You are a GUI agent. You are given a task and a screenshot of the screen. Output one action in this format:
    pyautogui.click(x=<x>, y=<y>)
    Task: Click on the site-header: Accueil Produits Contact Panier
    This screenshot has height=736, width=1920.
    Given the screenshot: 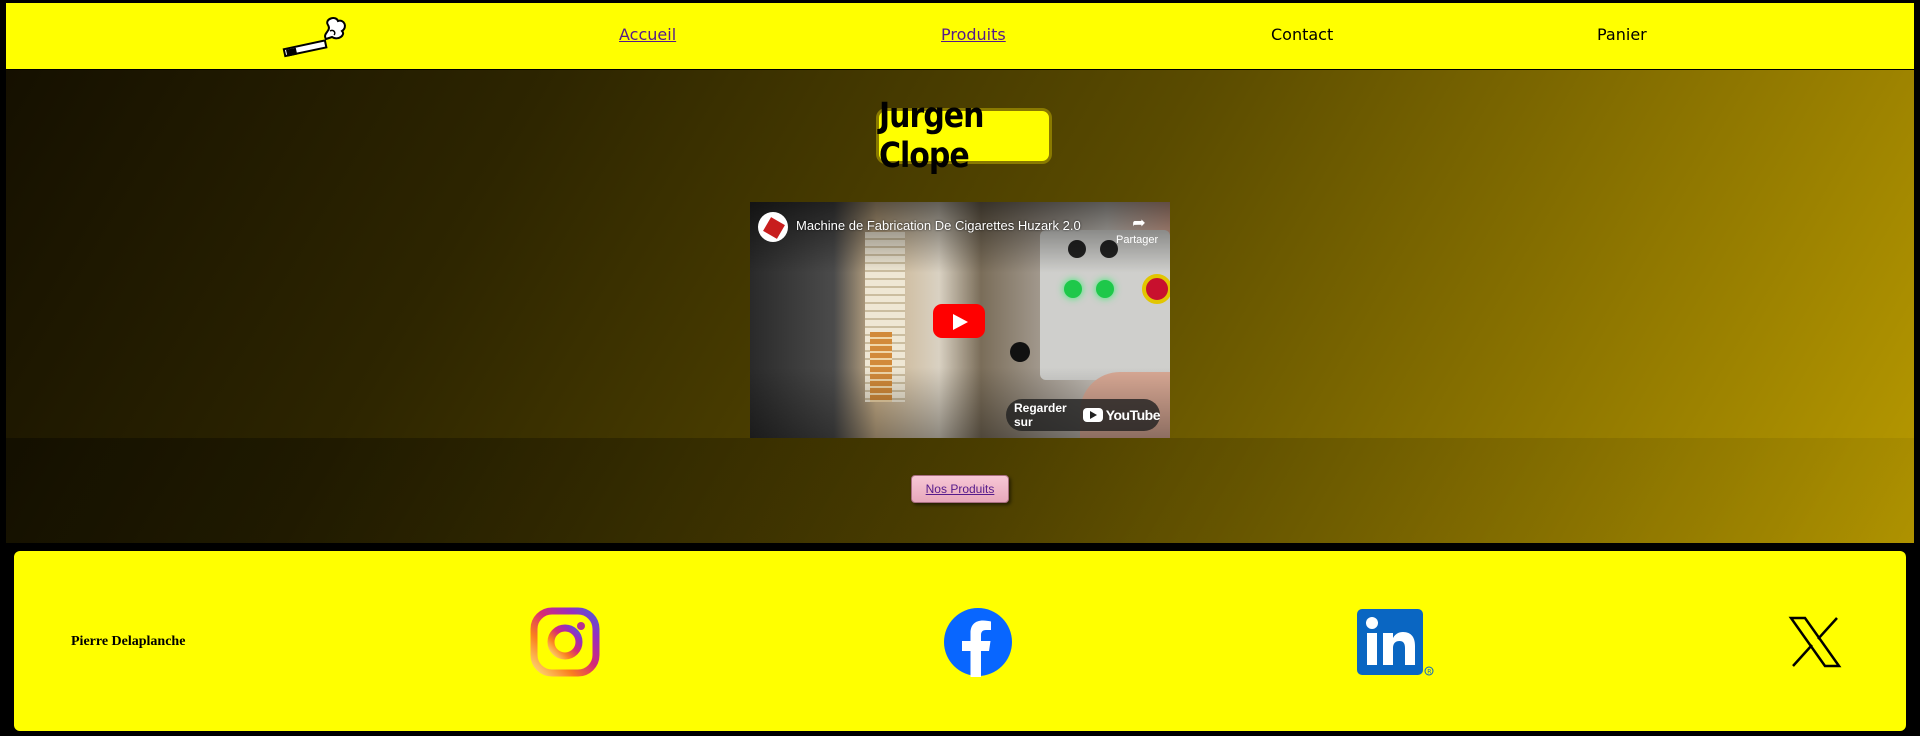 What is the action you would take?
    pyautogui.click(x=960, y=36)
    